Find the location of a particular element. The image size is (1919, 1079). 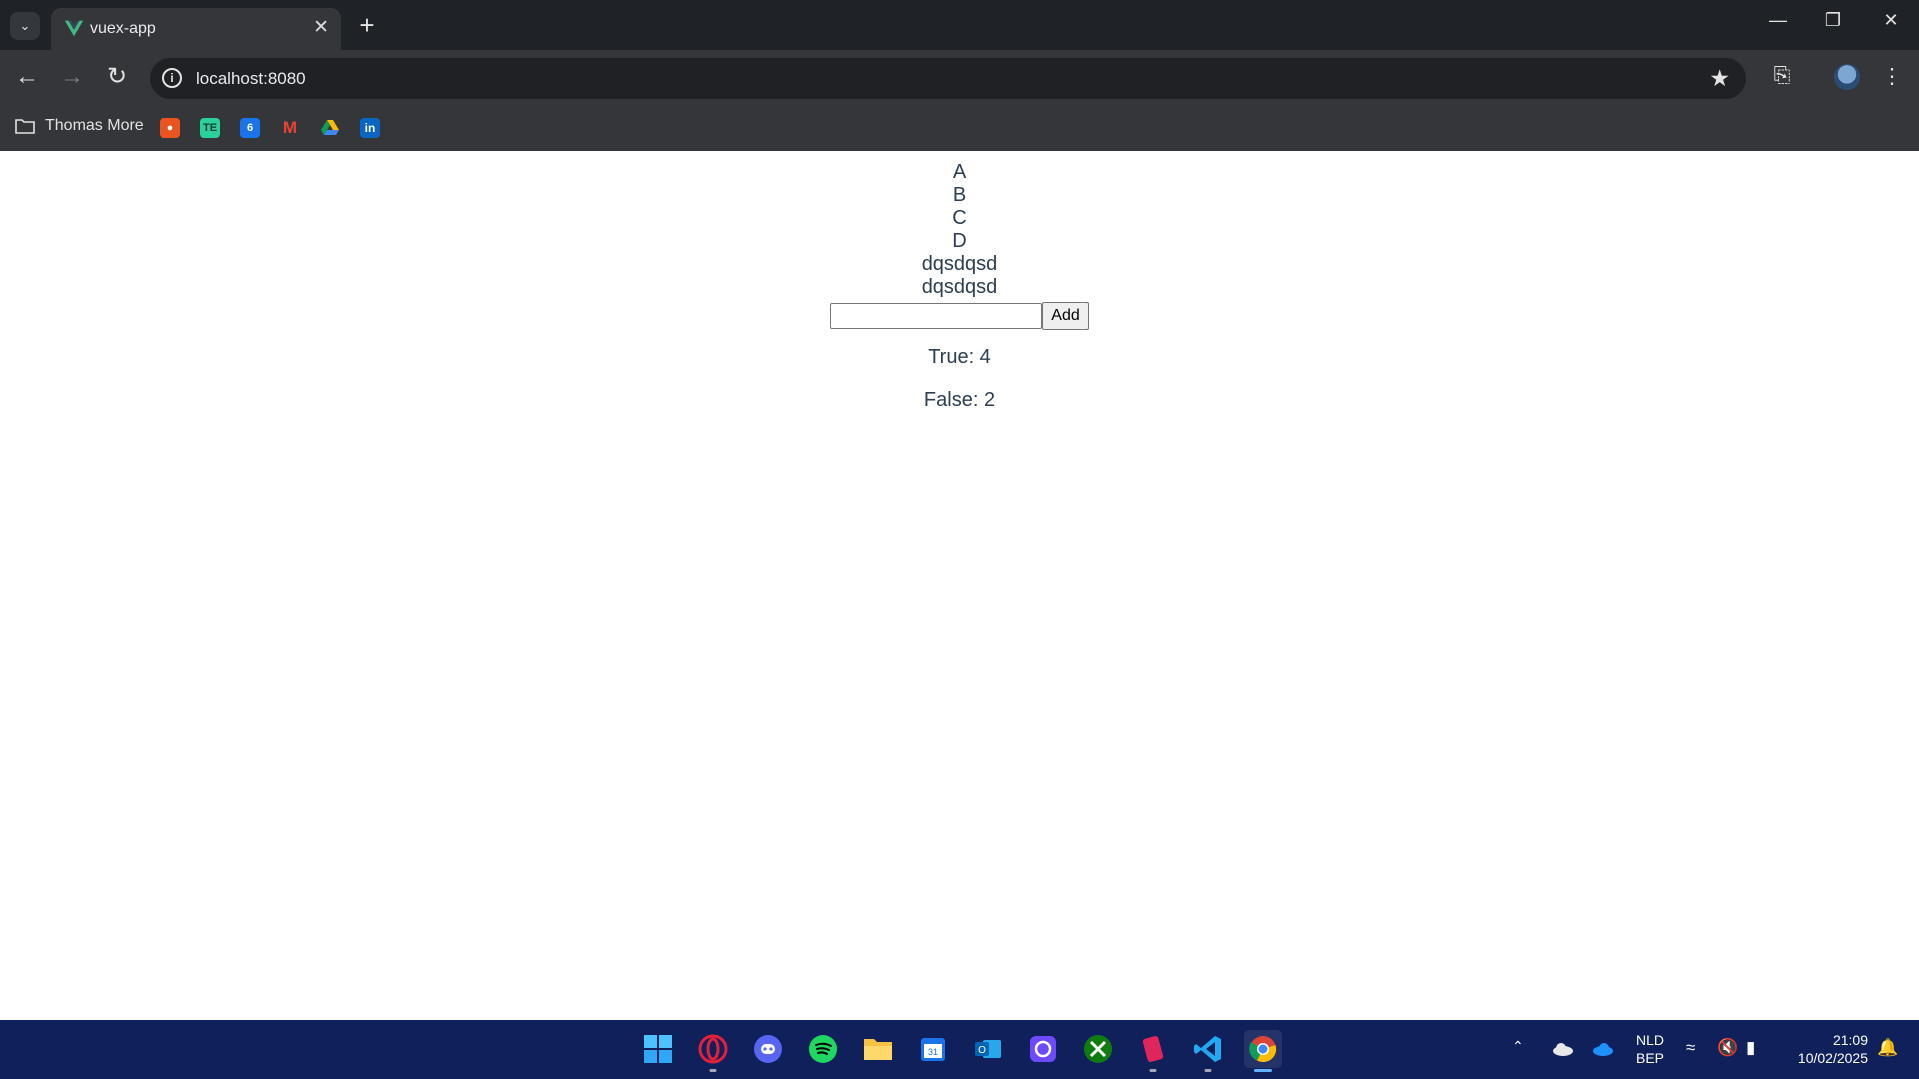

chevron-down-icon: ⌄ is located at coordinates (25, 25).